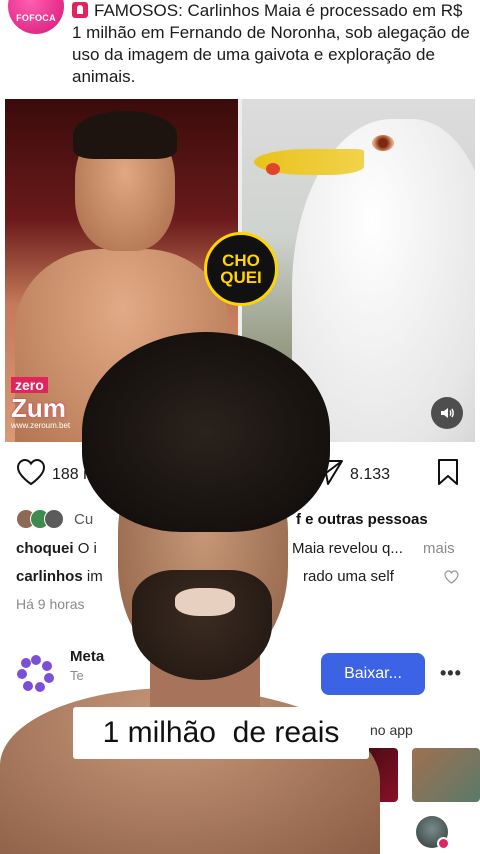 The height and width of the screenshot is (854, 480). Describe the element at coordinates (241, 277) in the screenshot. I see `badge-line-2: QUEI` at that location.